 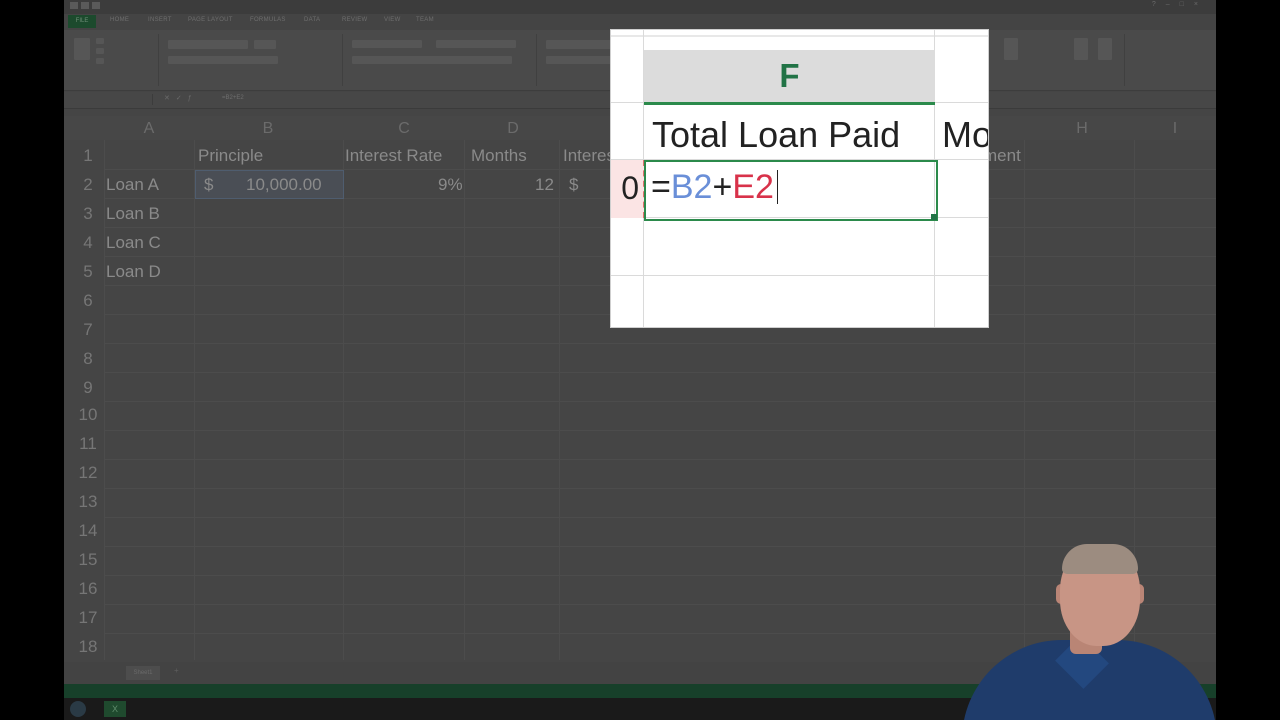 I want to click on clipboard-group, so click(x=113, y=60).